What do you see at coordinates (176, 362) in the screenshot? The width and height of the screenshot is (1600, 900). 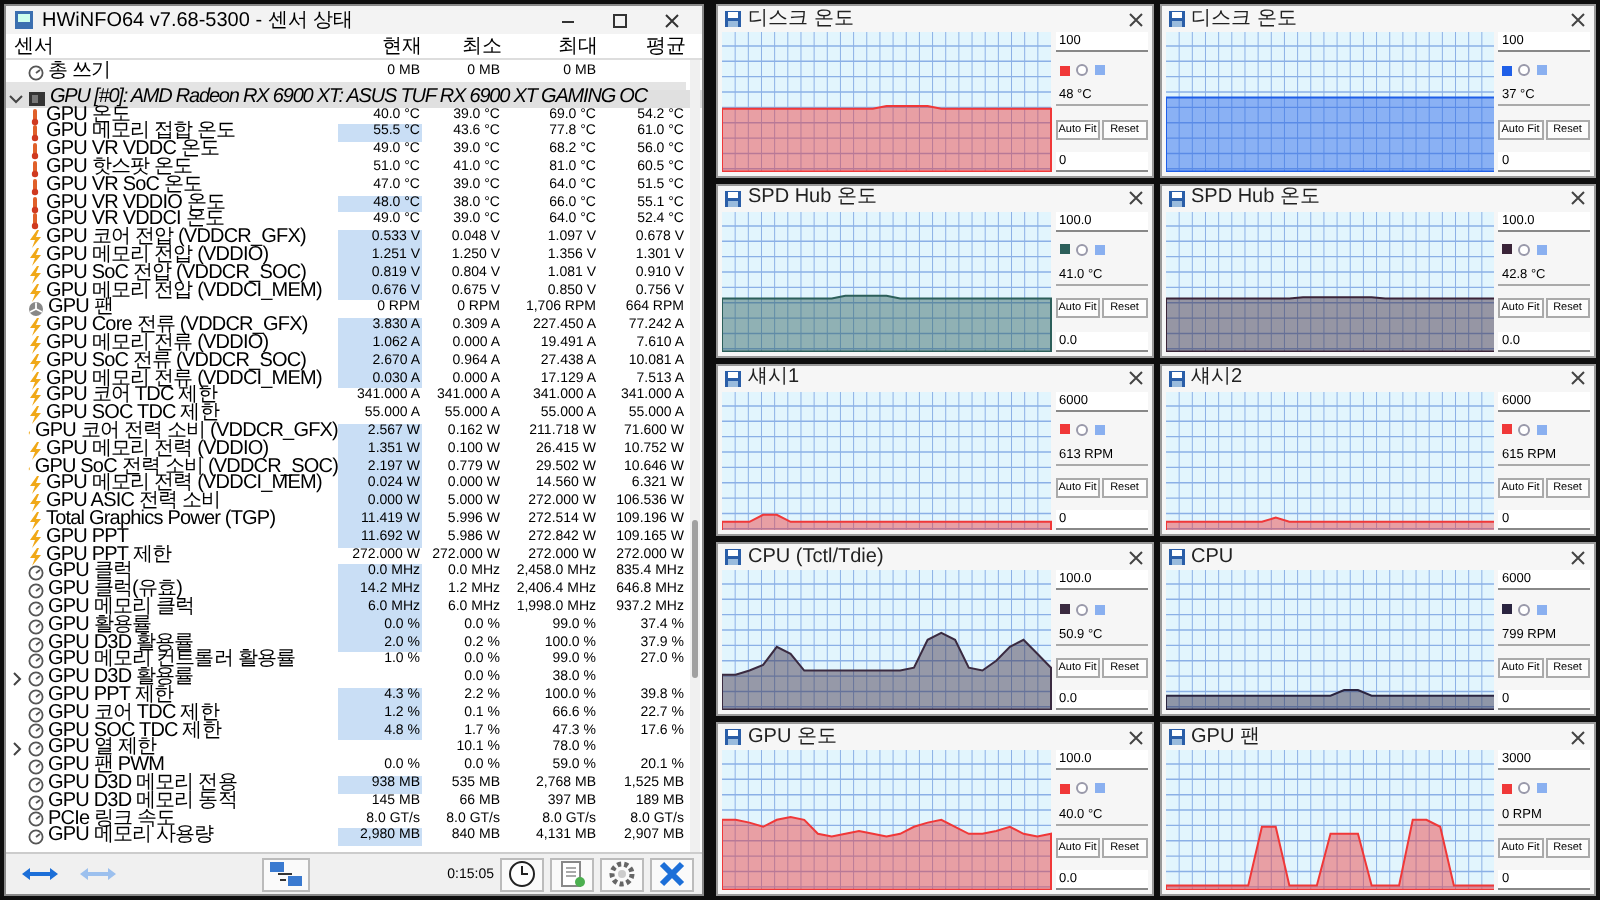 I see `sensor-name: GPU SoC 전류 (VDDCR_SOC)` at bounding box center [176, 362].